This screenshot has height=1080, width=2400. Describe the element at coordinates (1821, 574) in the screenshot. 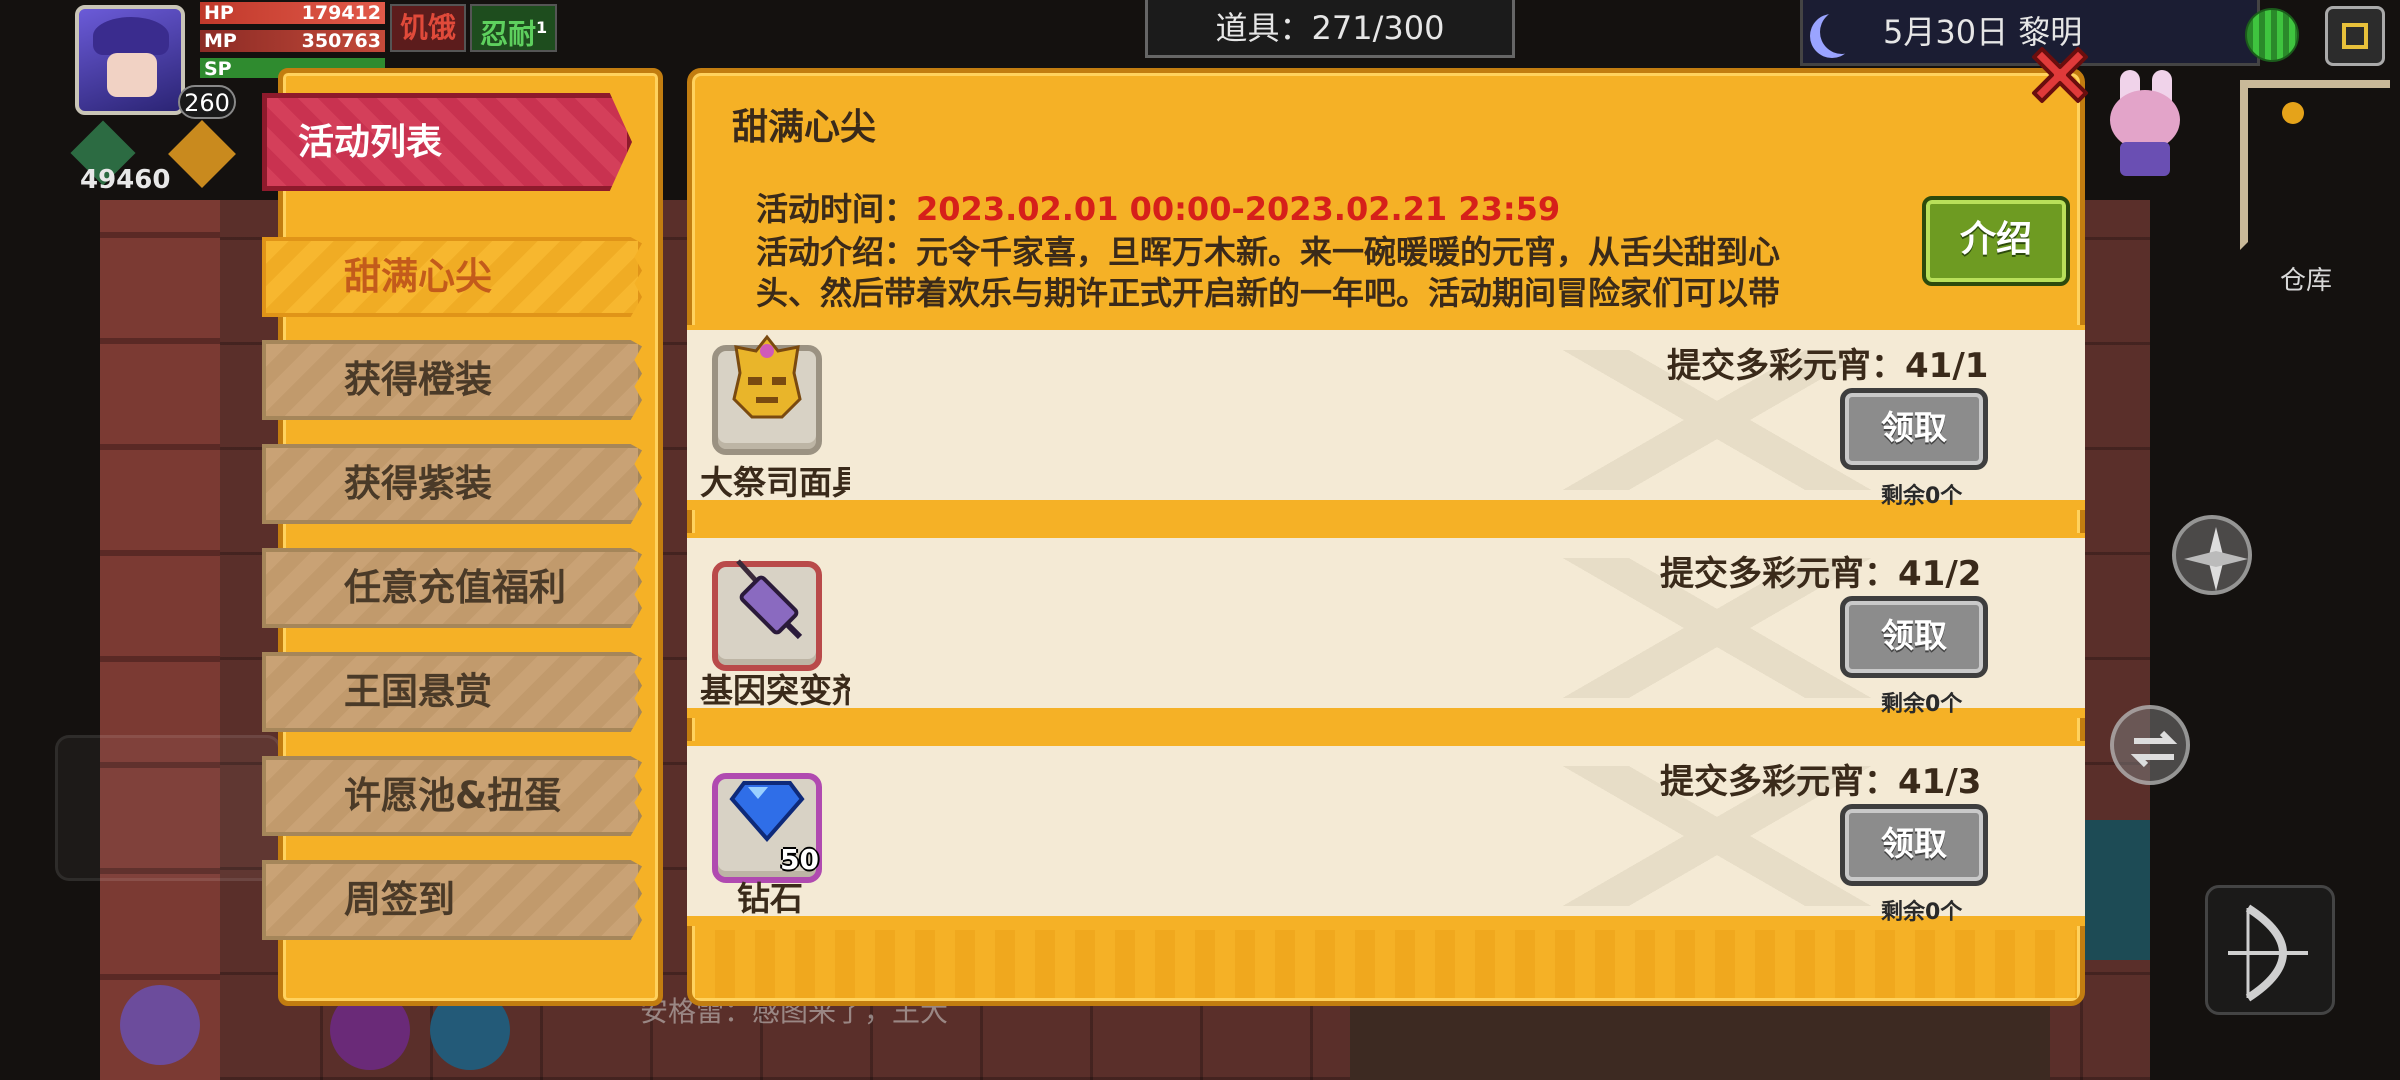

I see `task-requirement: 提交多彩元宵：41/2` at that location.